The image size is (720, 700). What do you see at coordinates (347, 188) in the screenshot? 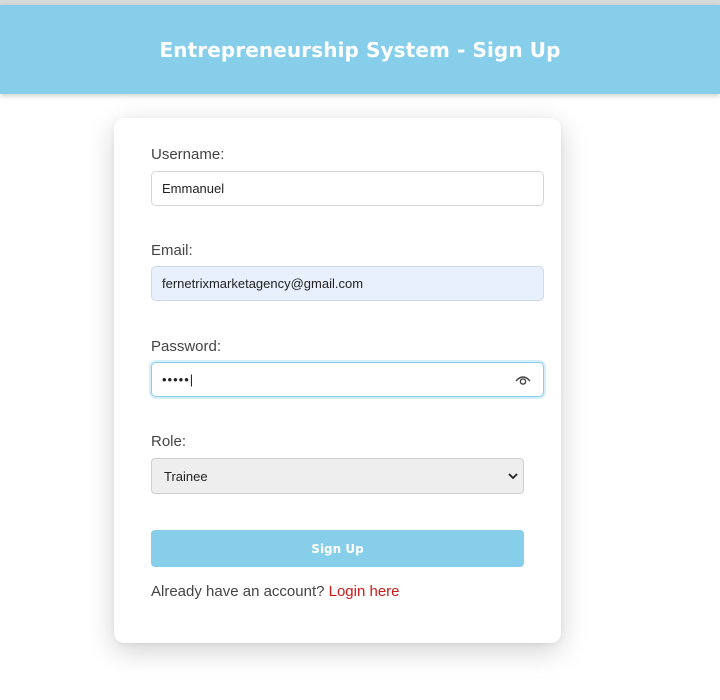
I see `username-input` at bounding box center [347, 188].